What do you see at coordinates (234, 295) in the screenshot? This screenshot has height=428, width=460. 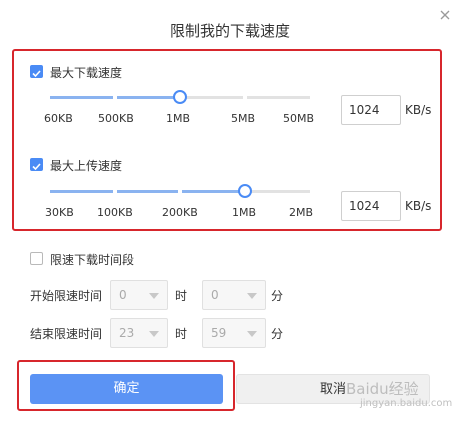 I see `start-minute-select: 0` at bounding box center [234, 295].